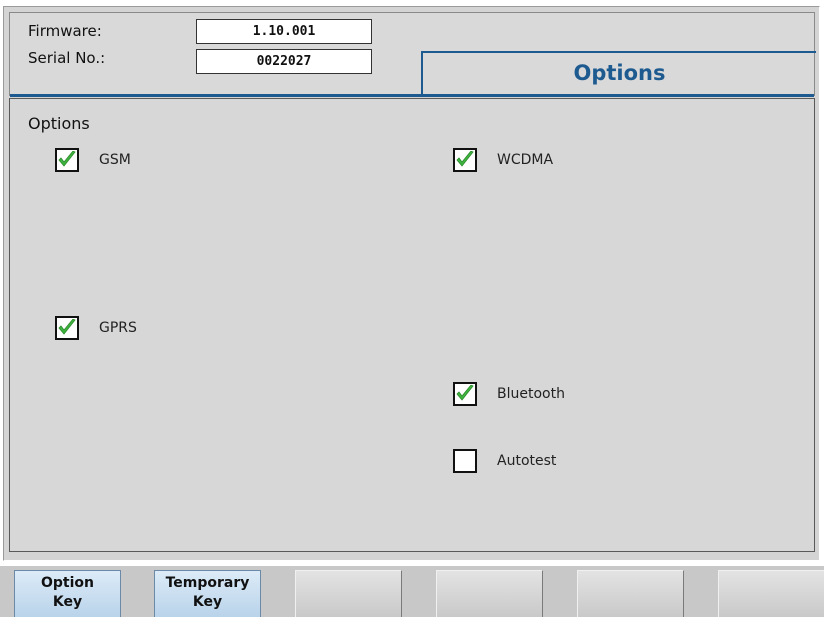 The height and width of the screenshot is (617, 824). What do you see at coordinates (67, 583) in the screenshot?
I see `softkey-1-line1: Option` at bounding box center [67, 583].